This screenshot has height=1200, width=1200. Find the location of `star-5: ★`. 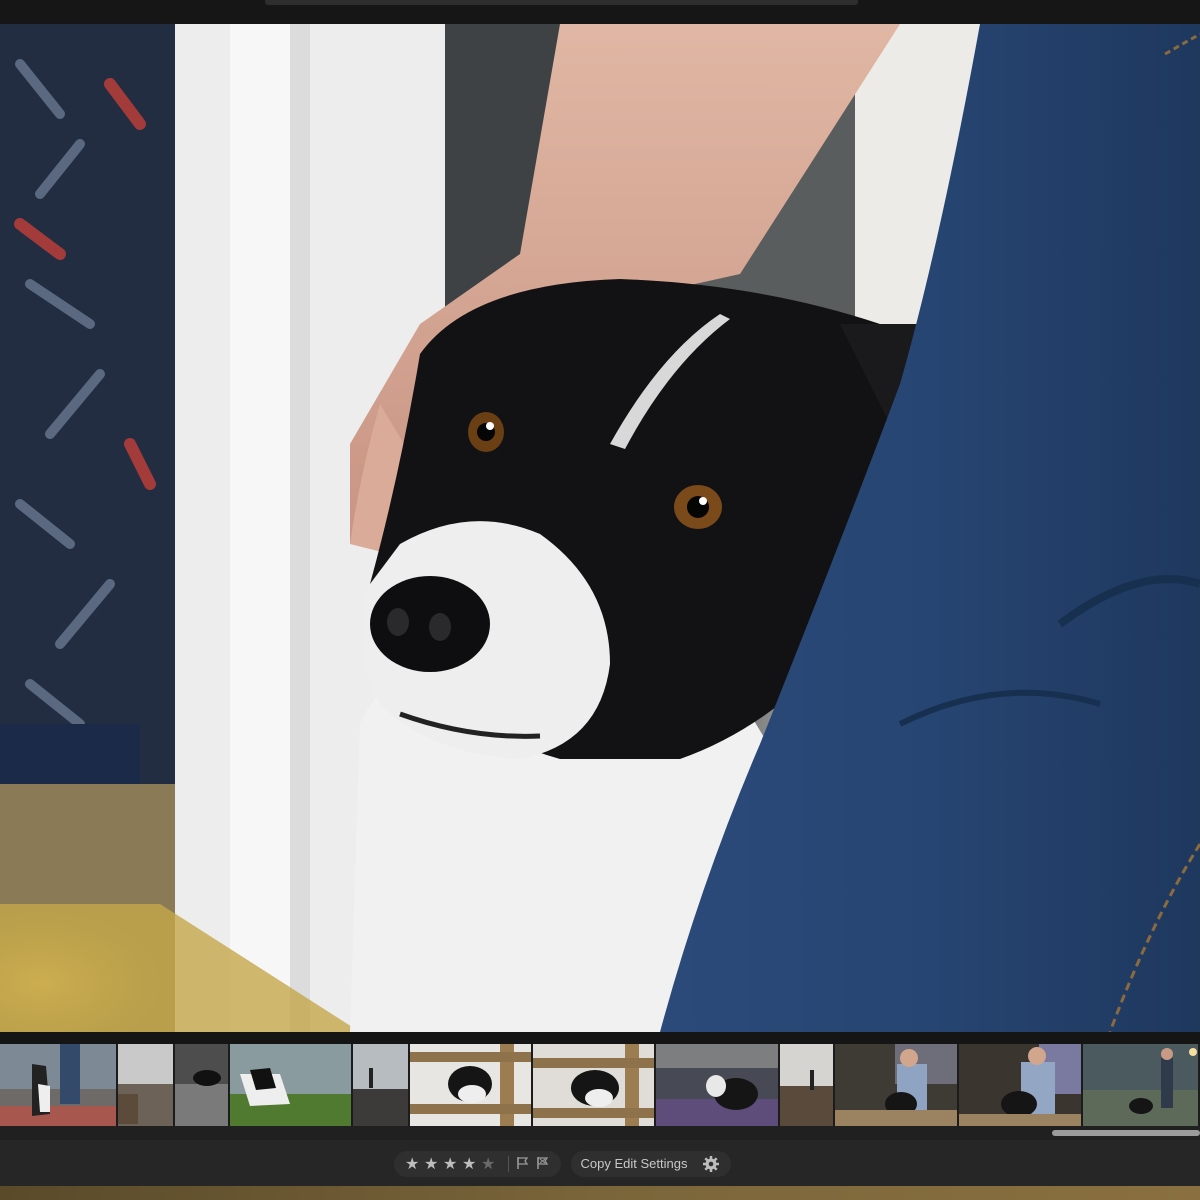

star-5: ★ is located at coordinates (488, 1164).